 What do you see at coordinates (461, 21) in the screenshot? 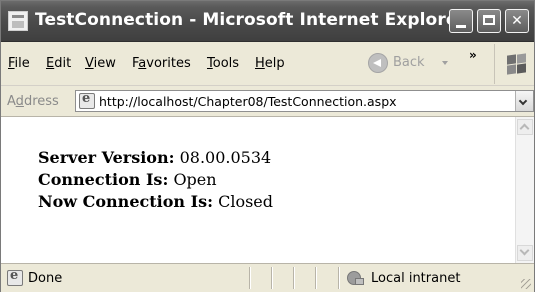
I see `minimize-button` at bounding box center [461, 21].